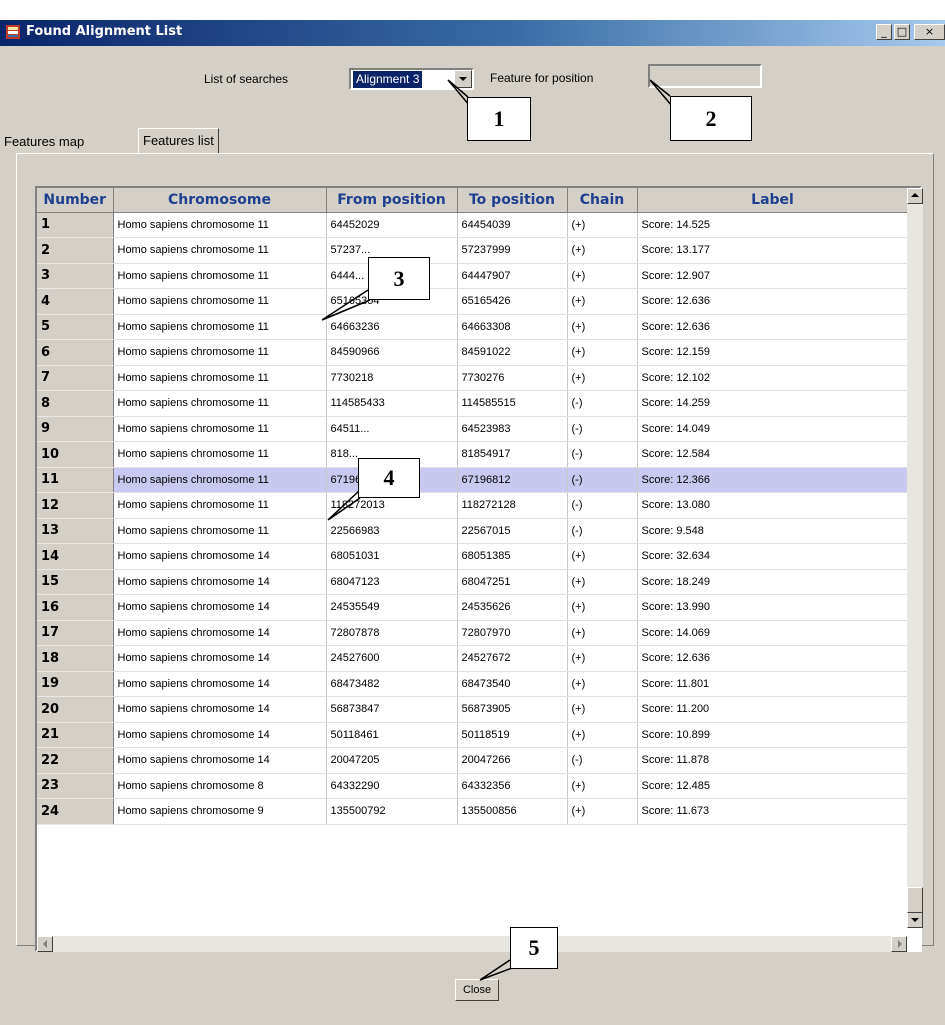 The height and width of the screenshot is (1025, 945). I want to click on column-header-chain: Chain, so click(602, 200).